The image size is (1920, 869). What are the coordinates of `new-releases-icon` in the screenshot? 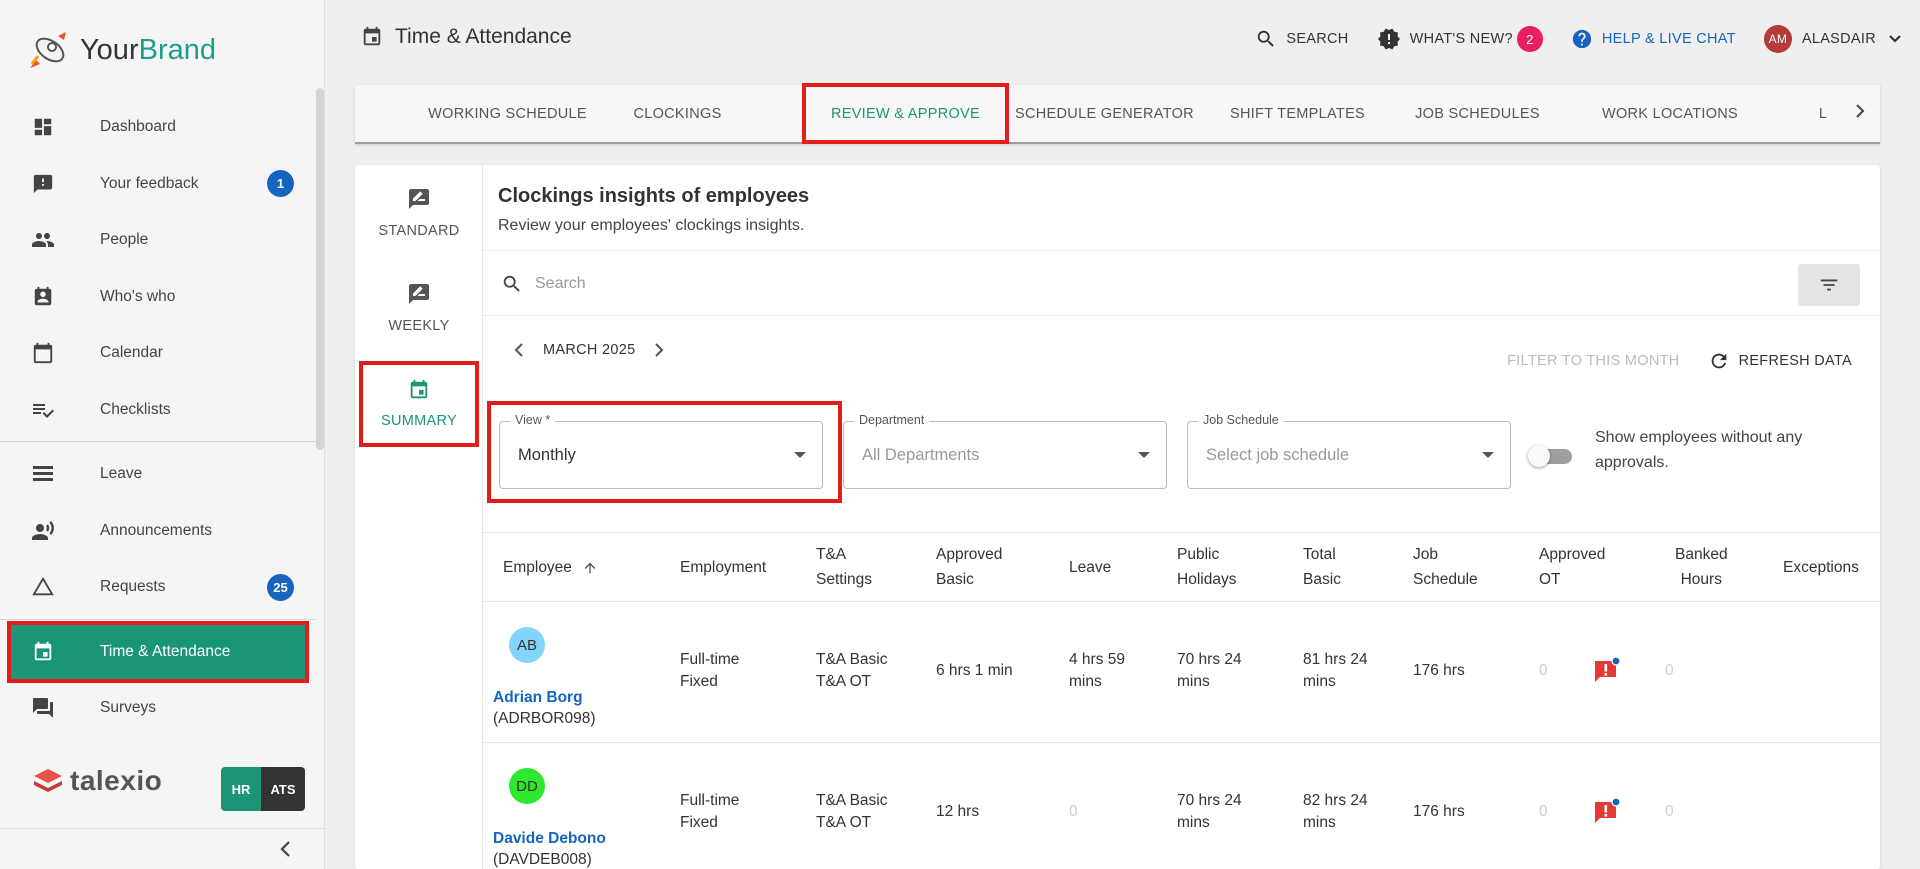 It's located at (1389, 39).